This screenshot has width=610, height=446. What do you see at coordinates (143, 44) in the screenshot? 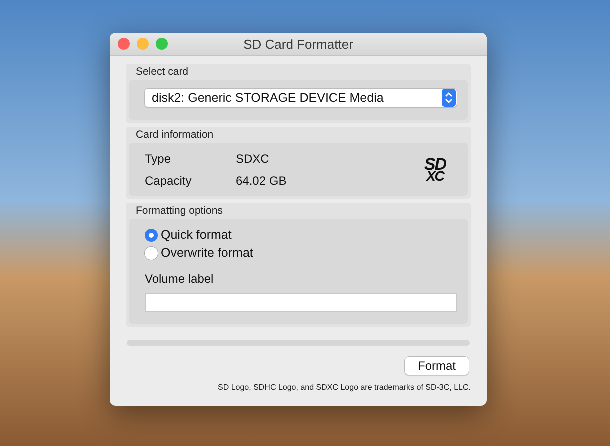
I see `minimize-button` at bounding box center [143, 44].